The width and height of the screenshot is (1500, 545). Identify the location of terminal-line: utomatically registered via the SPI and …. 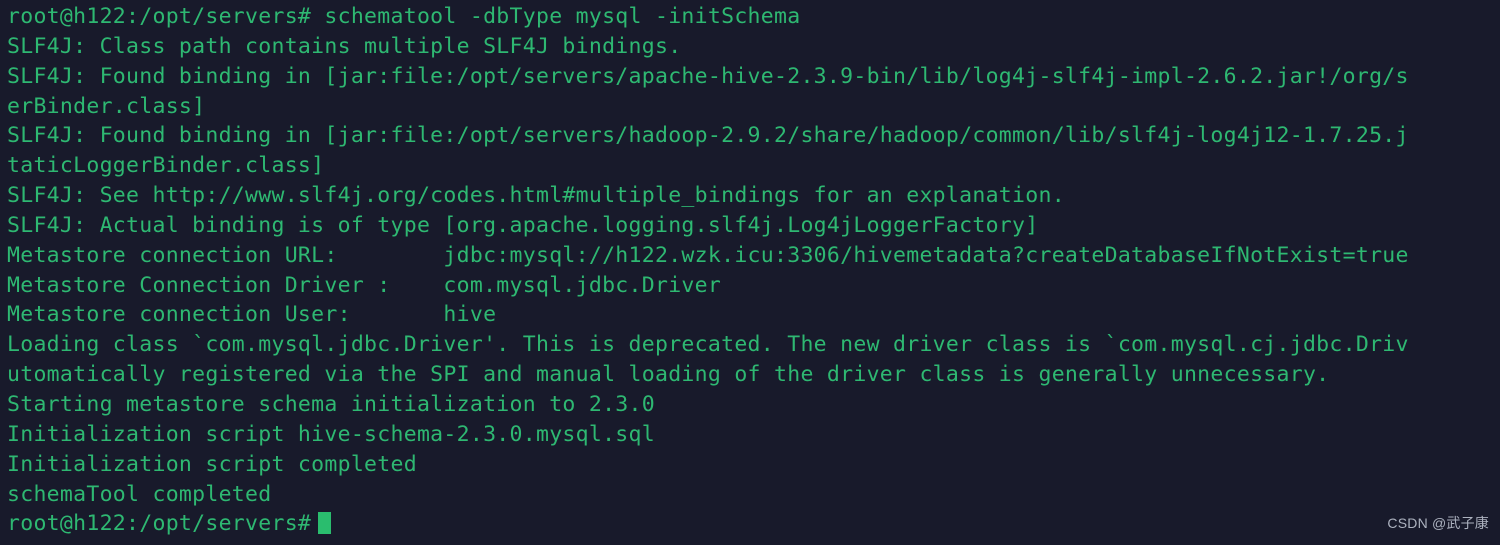
(753, 375).